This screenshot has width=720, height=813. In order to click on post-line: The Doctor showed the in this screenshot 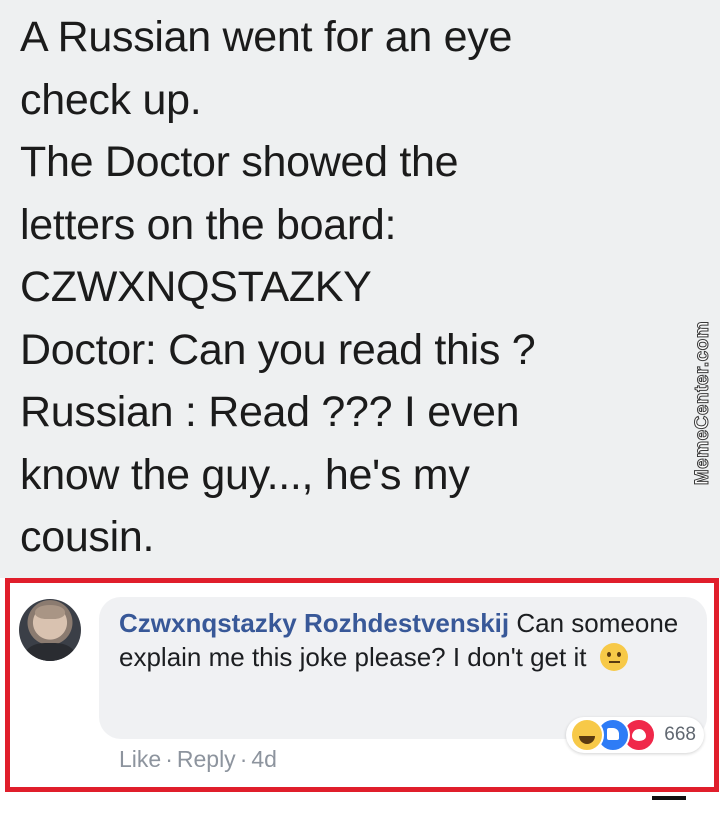, I will do `click(239, 162)`.